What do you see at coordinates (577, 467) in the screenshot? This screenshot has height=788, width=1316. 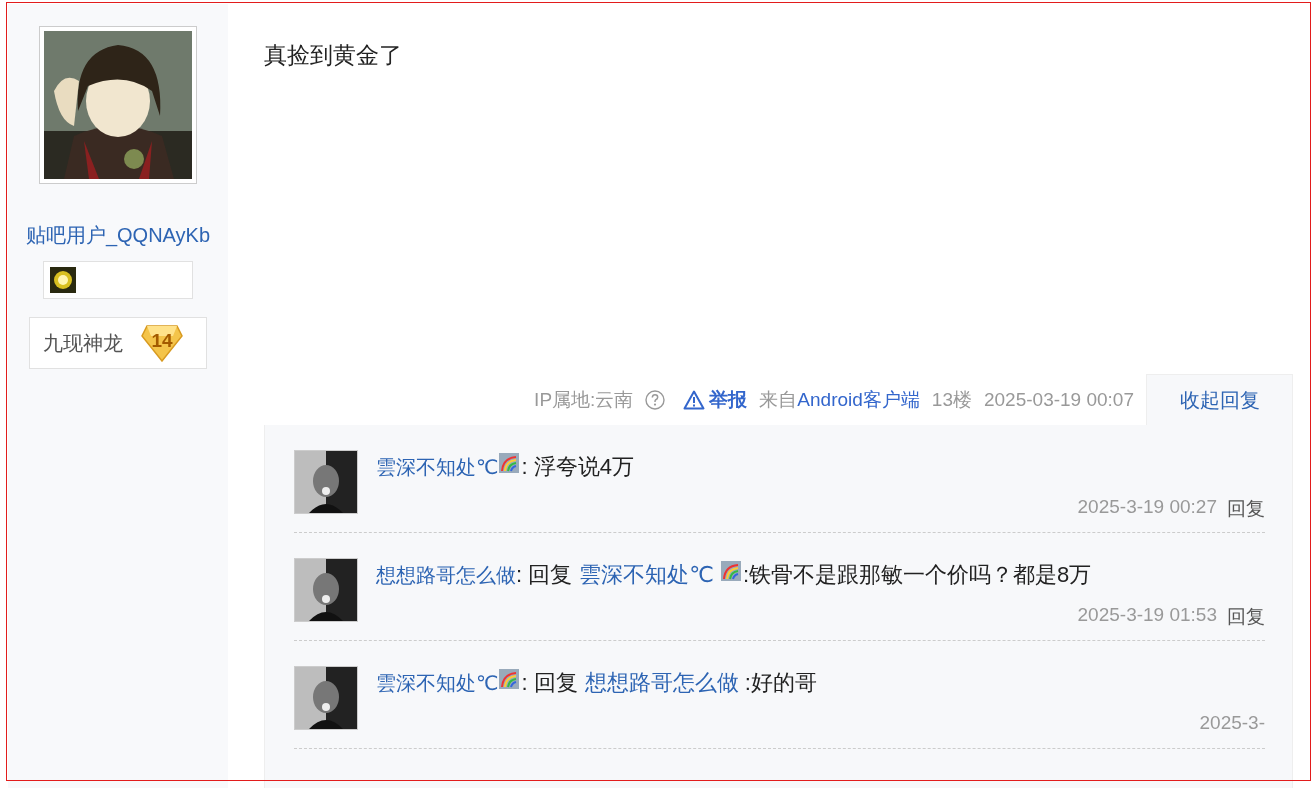 I see `reply-text: : 浮夸说4万` at bounding box center [577, 467].